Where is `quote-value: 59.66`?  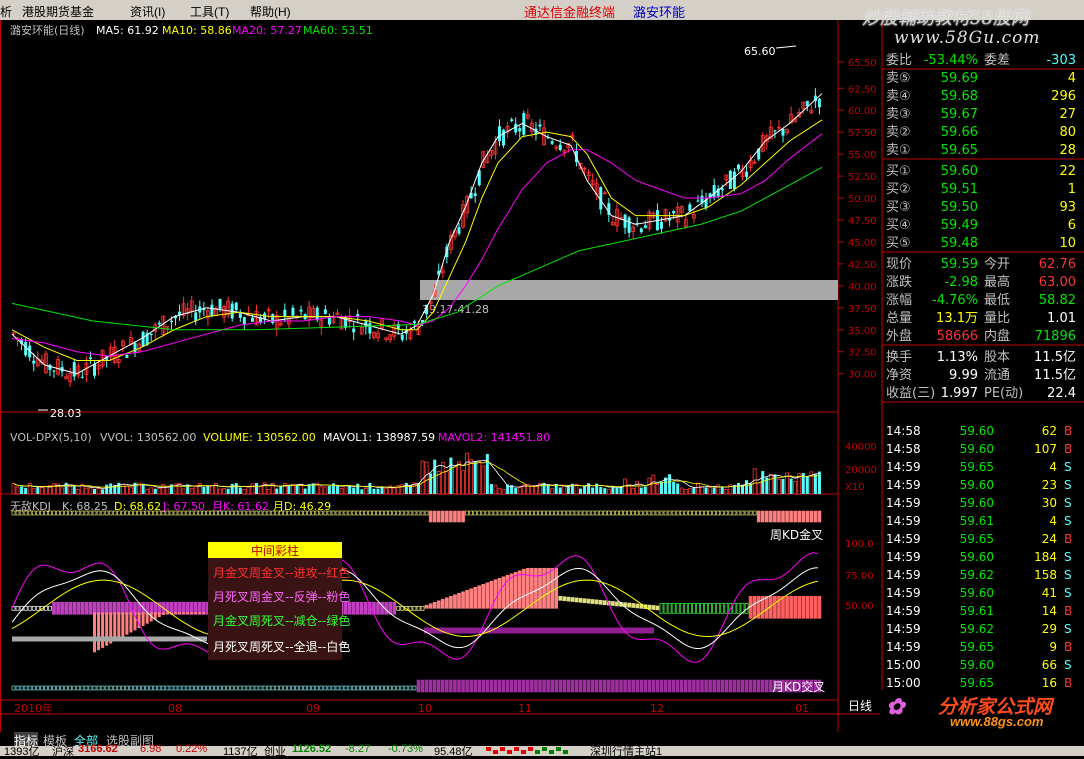
quote-value: 59.66 is located at coordinates (959, 132).